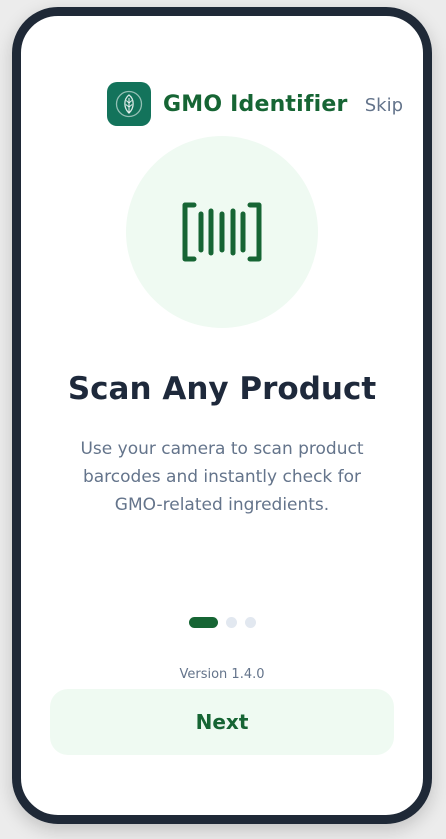  What do you see at coordinates (255, 104) in the screenshot?
I see `app-title: GMO Identifier` at bounding box center [255, 104].